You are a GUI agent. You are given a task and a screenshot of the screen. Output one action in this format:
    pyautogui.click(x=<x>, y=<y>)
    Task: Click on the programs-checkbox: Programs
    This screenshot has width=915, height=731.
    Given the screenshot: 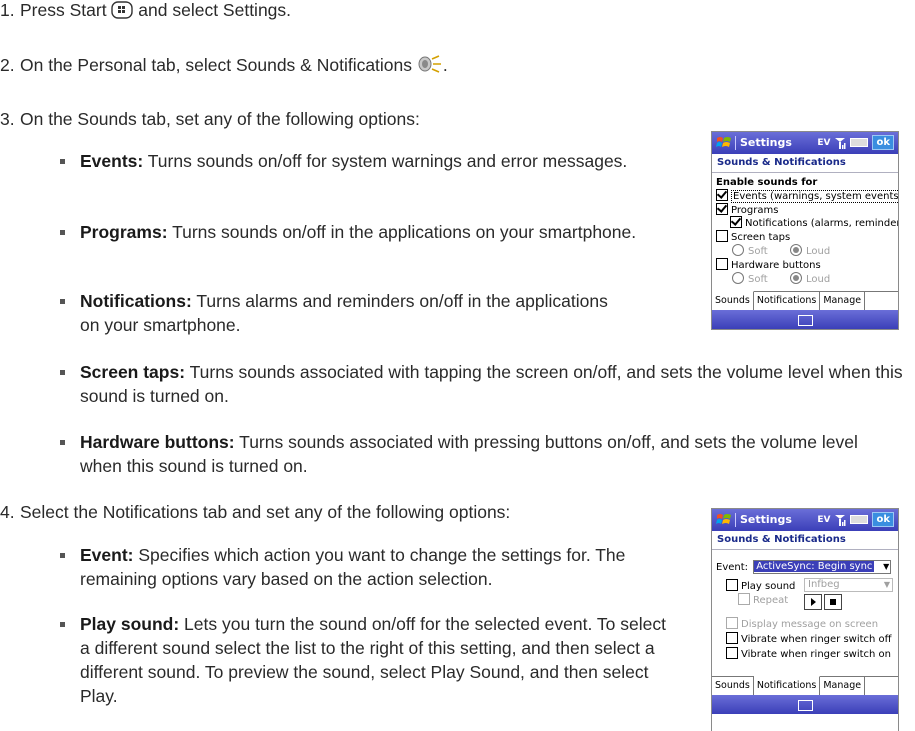 What is the action you would take?
    pyautogui.click(x=747, y=210)
    